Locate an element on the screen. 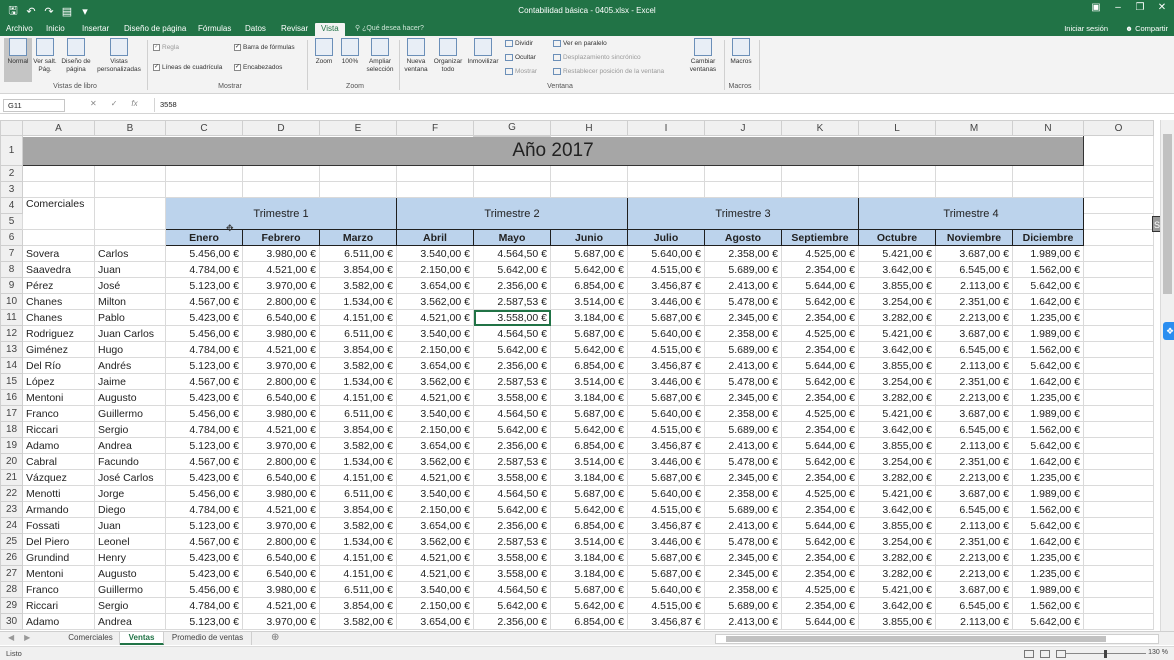 The image size is (1174, 660). surname-cell: Armando is located at coordinates (58, 509).